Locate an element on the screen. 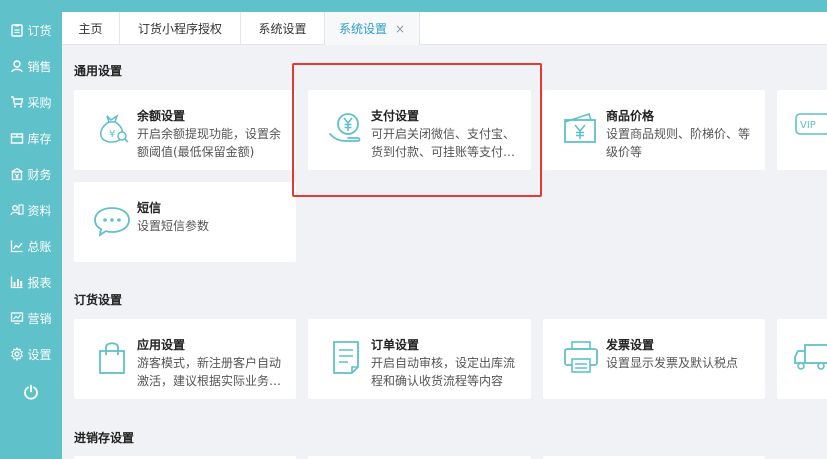  card-delivery is located at coordinates (802, 359).